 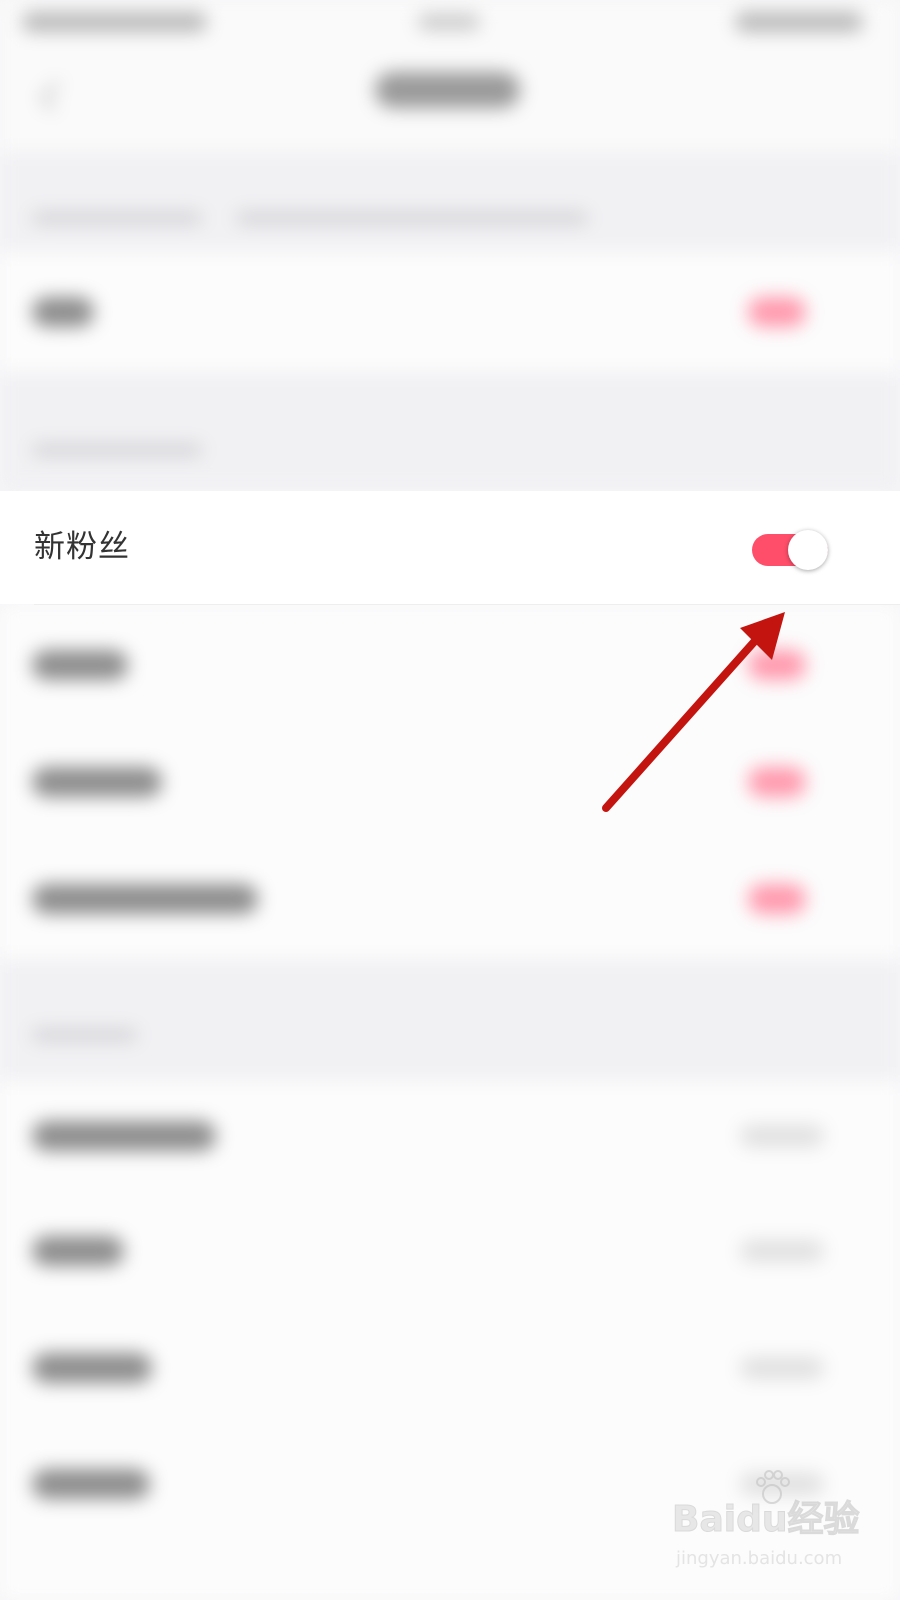 I want to click on status-bar-left, so click(x=114, y=22).